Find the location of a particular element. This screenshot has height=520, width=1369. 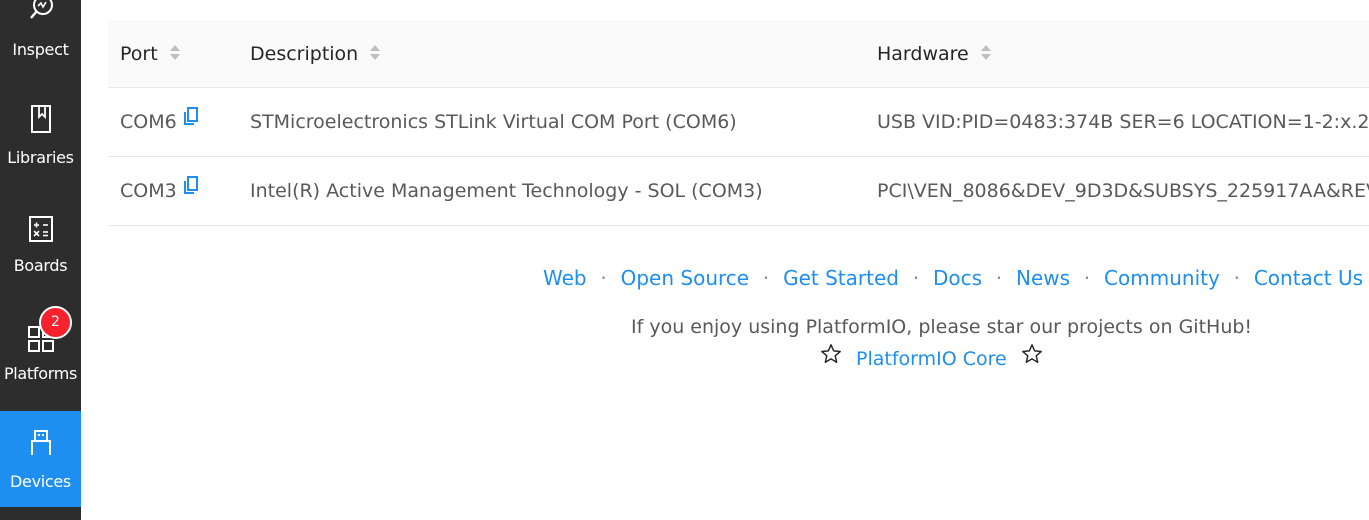

calculator-icon is located at coordinates (40, 231).